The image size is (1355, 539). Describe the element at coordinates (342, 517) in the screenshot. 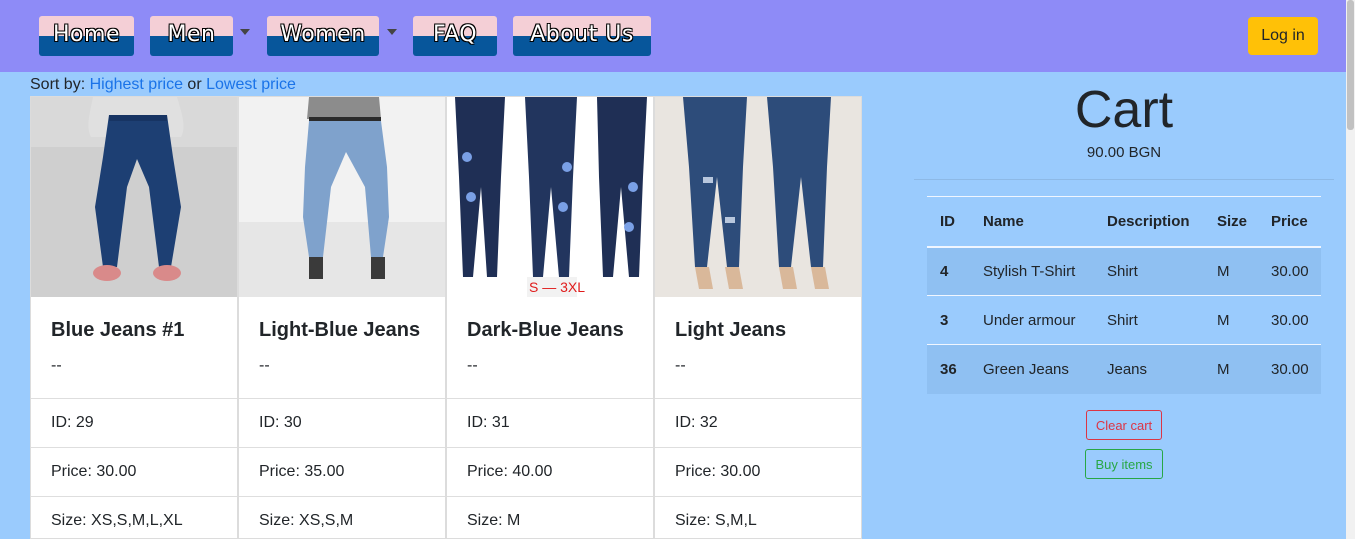

I see `product-size: Size: XS,S,M` at that location.